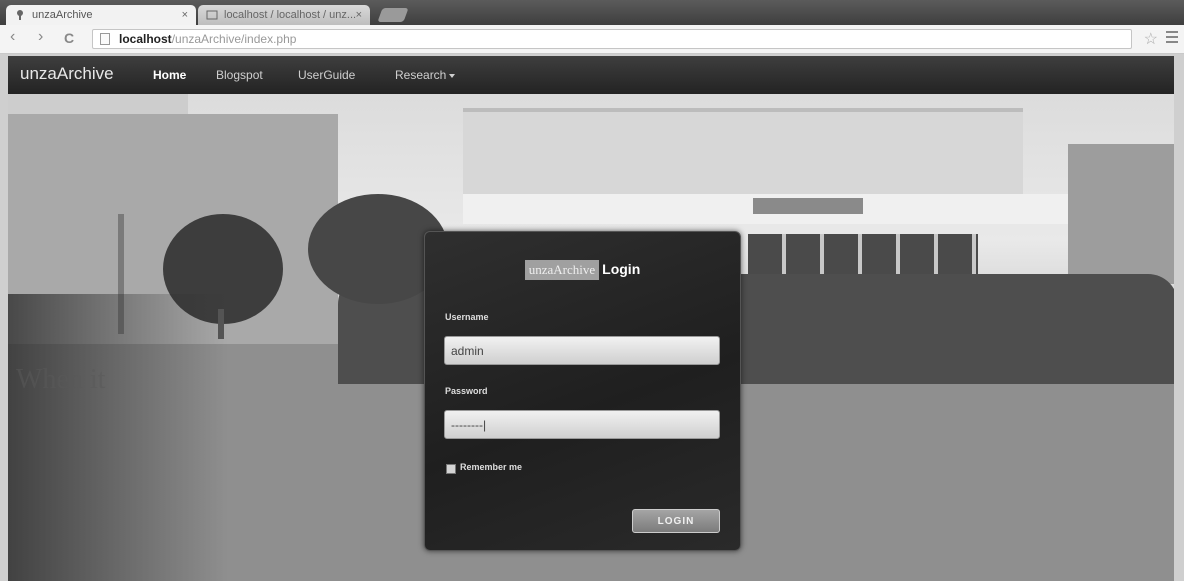  What do you see at coordinates (69, 38) in the screenshot?
I see `reload-icon: C` at bounding box center [69, 38].